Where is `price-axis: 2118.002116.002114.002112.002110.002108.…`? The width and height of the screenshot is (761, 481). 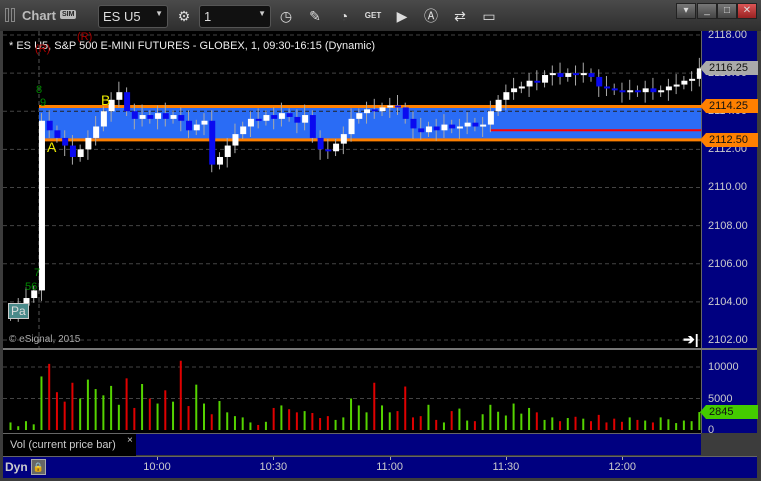
price-axis: 2118.002116.002114.002112.002110.002108.… is located at coordinates (729, 188).